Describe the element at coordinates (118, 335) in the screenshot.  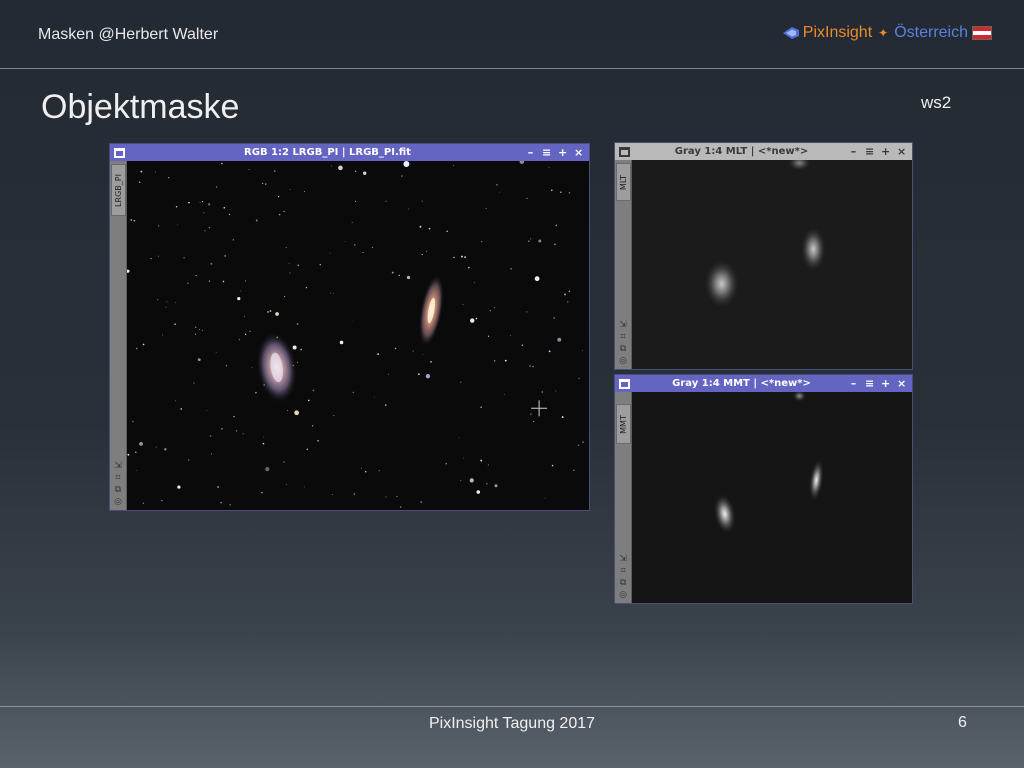
I see `window-sidebar: LRGB_PI ⇲ ⌗ ⧉ ◎` at that location.